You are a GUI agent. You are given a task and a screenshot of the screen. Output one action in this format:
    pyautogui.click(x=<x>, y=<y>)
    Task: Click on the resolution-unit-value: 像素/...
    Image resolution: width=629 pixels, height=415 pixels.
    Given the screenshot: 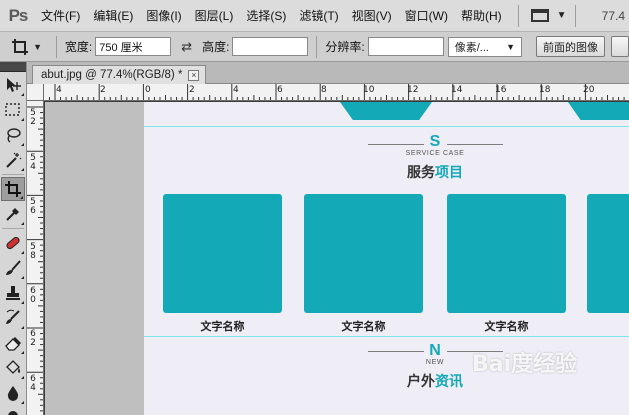 What is the action you would take?
    pyautogui.click(x=471, y=47)
    